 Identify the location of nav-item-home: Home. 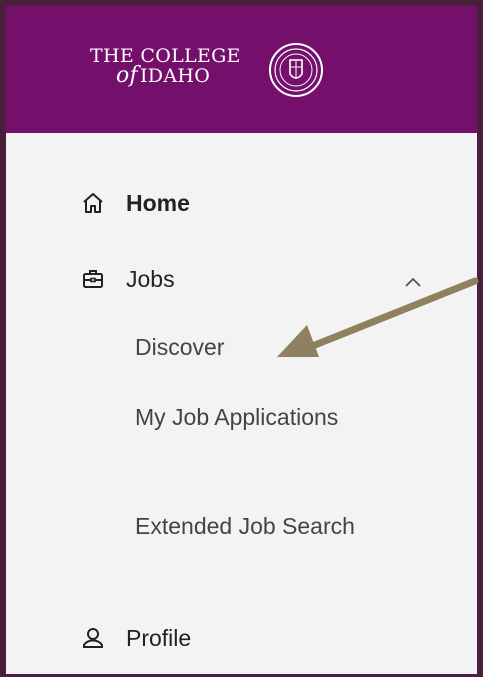
(134, 203).